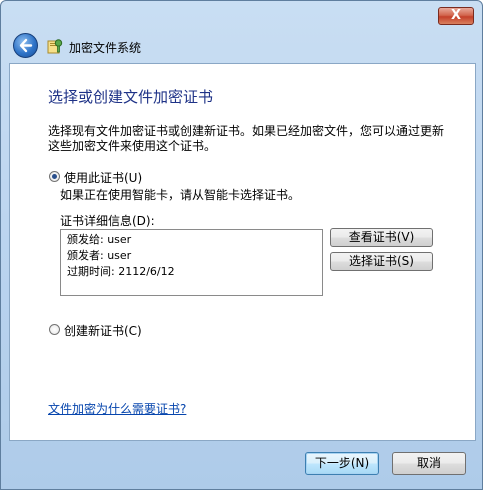  Describe the element at coordinates (121, 271) in the screenshot. I see `expiration-line: 过期时间: 2112/6/12` at that location.